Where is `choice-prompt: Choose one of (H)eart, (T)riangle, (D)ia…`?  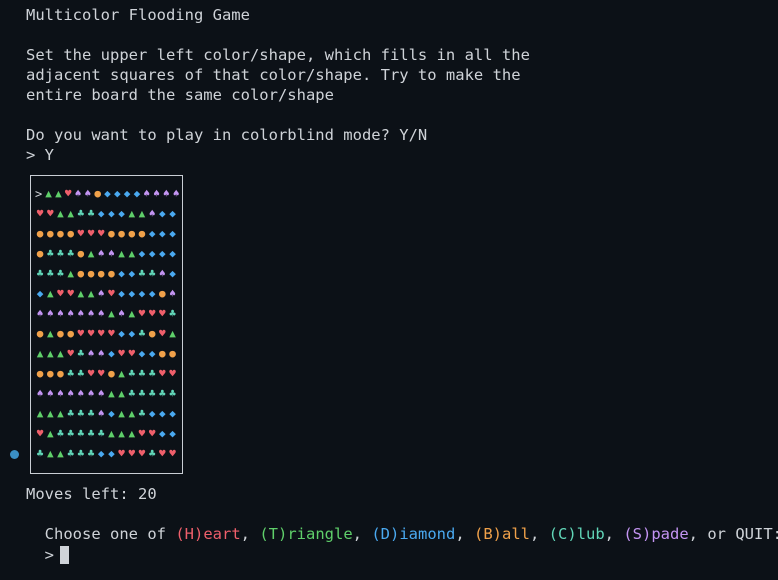 choice-prompt: Choose one of (H)eart, (T)riangle, (D)ia… is located at coordinates (402, 524).